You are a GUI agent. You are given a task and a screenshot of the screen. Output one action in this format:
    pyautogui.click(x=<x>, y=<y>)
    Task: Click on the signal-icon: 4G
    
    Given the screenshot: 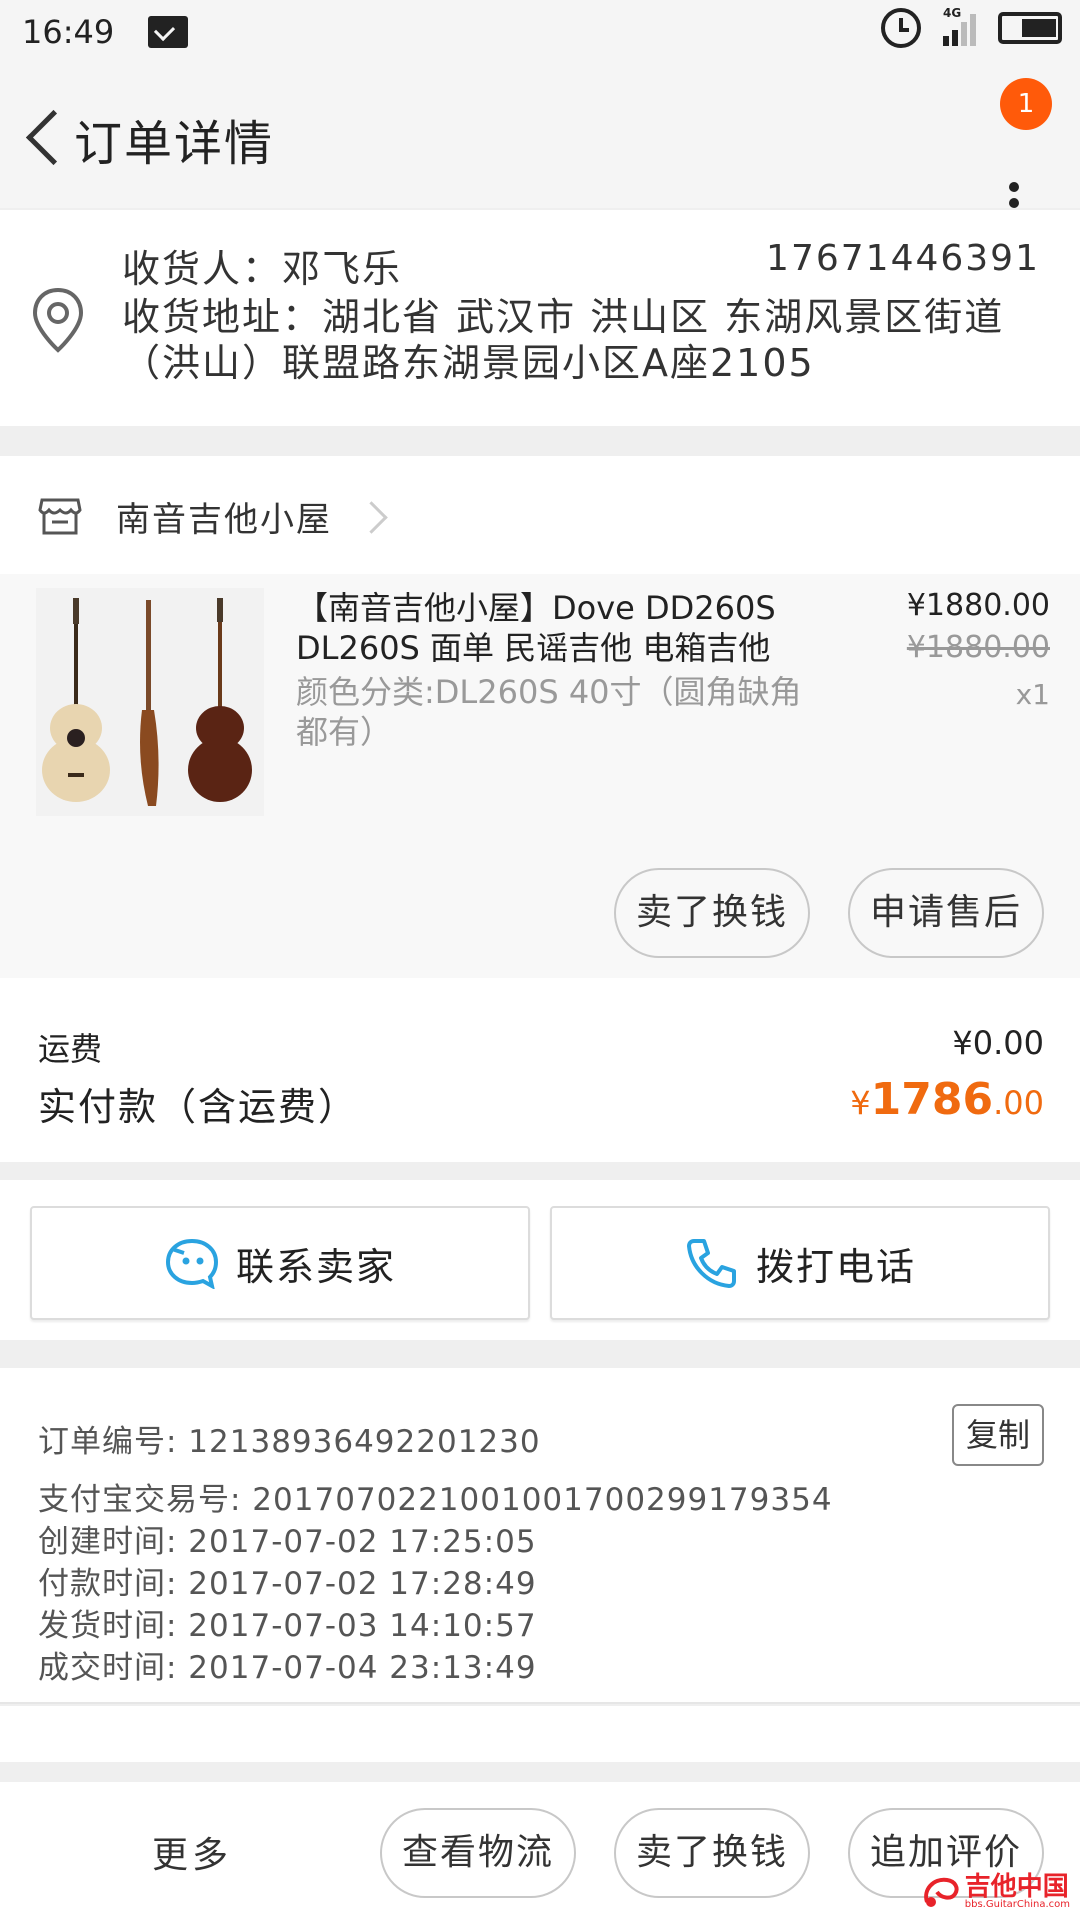 What is the action you would take?
    pyautogui.click(x=959, y=26)
    